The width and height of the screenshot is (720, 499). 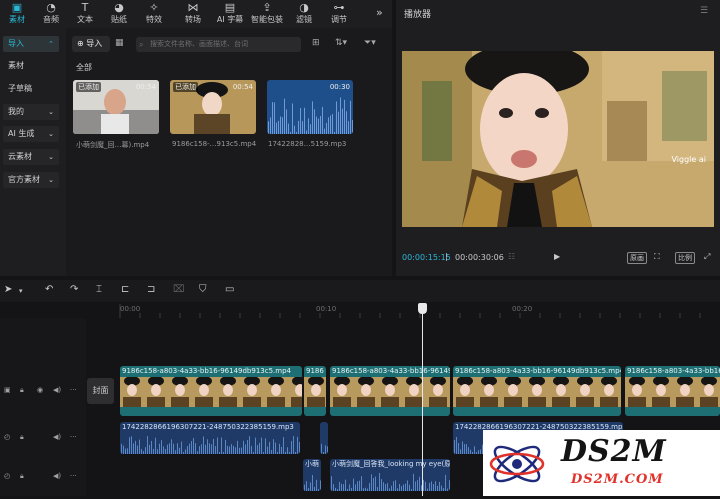 What do you see at coordinates (267, 7) in the screenshot?
I see `smart-package-icon: ⇪` at bounding box center [267, 7].